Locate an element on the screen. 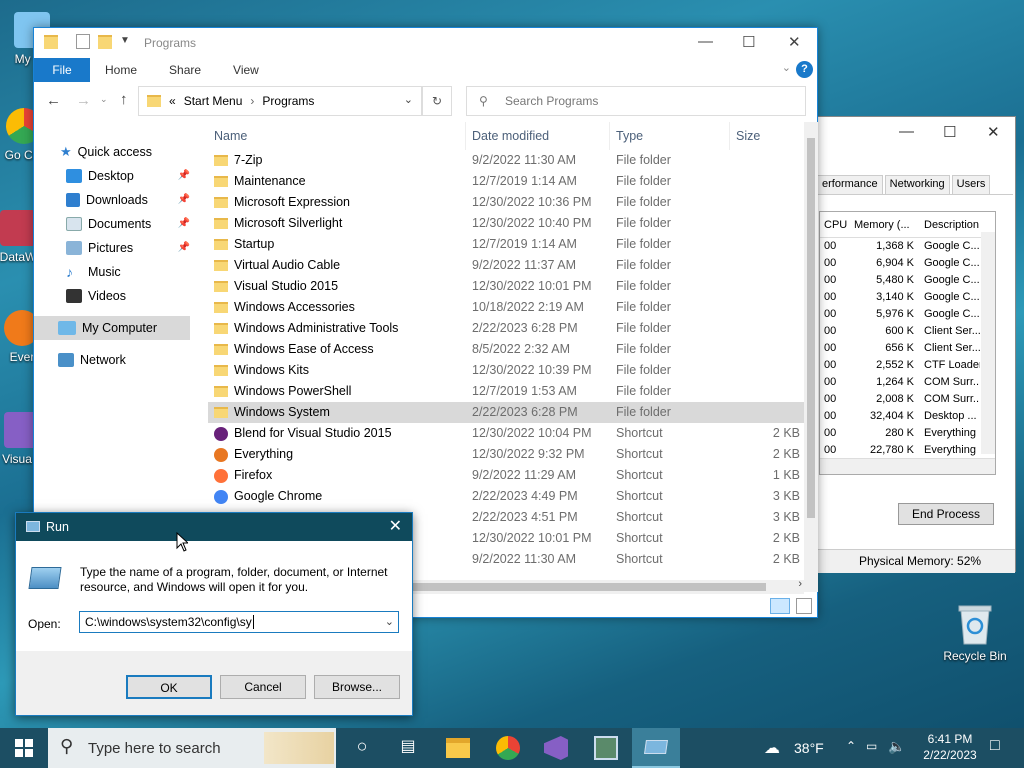 This screenshot has height=768, width=1024. open-dropdown-icon: ⌄ is located at coordinates (389, 622).